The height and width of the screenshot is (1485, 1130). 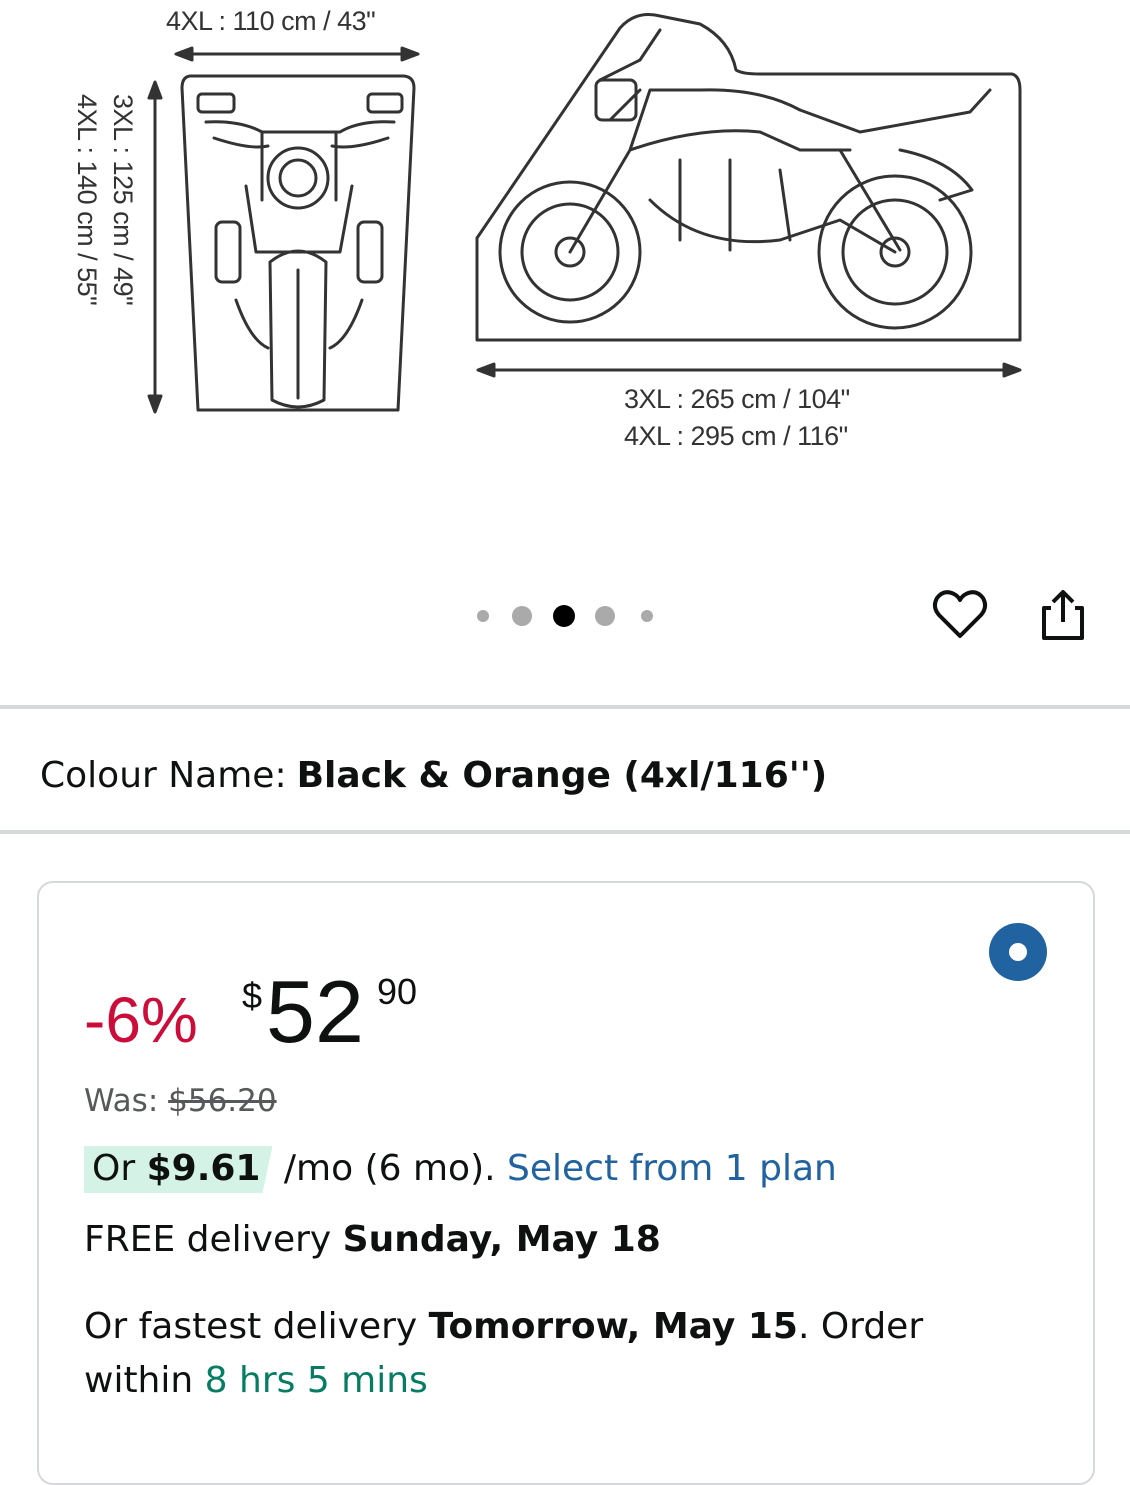 I want to click on free-delivery-row: FREE delivery Sunday, May 18, so click(x=372, y=1239).